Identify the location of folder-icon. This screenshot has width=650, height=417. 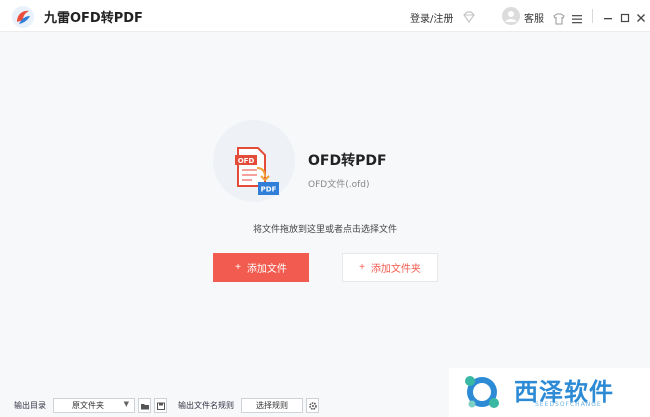
(145, 407).